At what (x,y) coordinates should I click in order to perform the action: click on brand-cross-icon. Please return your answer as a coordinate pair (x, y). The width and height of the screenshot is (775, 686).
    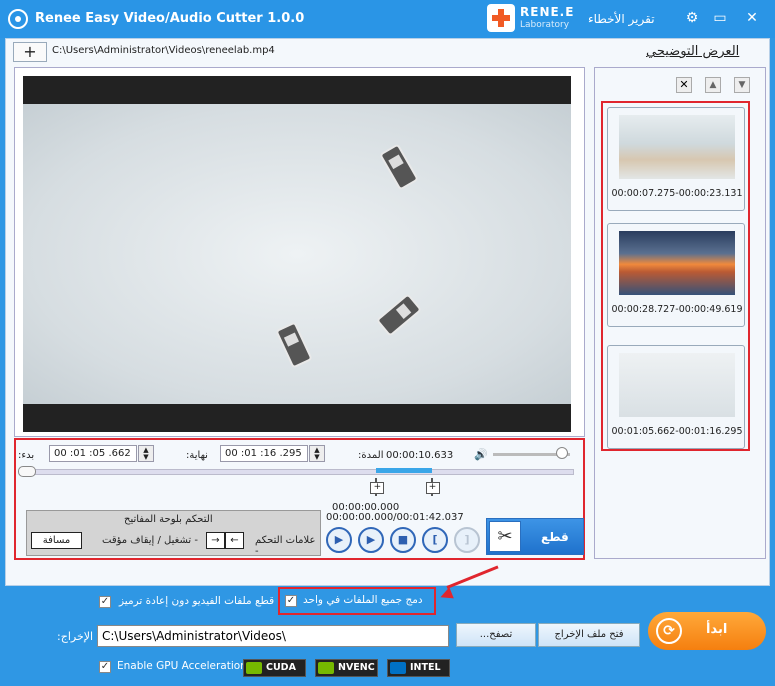
    Looking at the image, I should click on (501, 18).